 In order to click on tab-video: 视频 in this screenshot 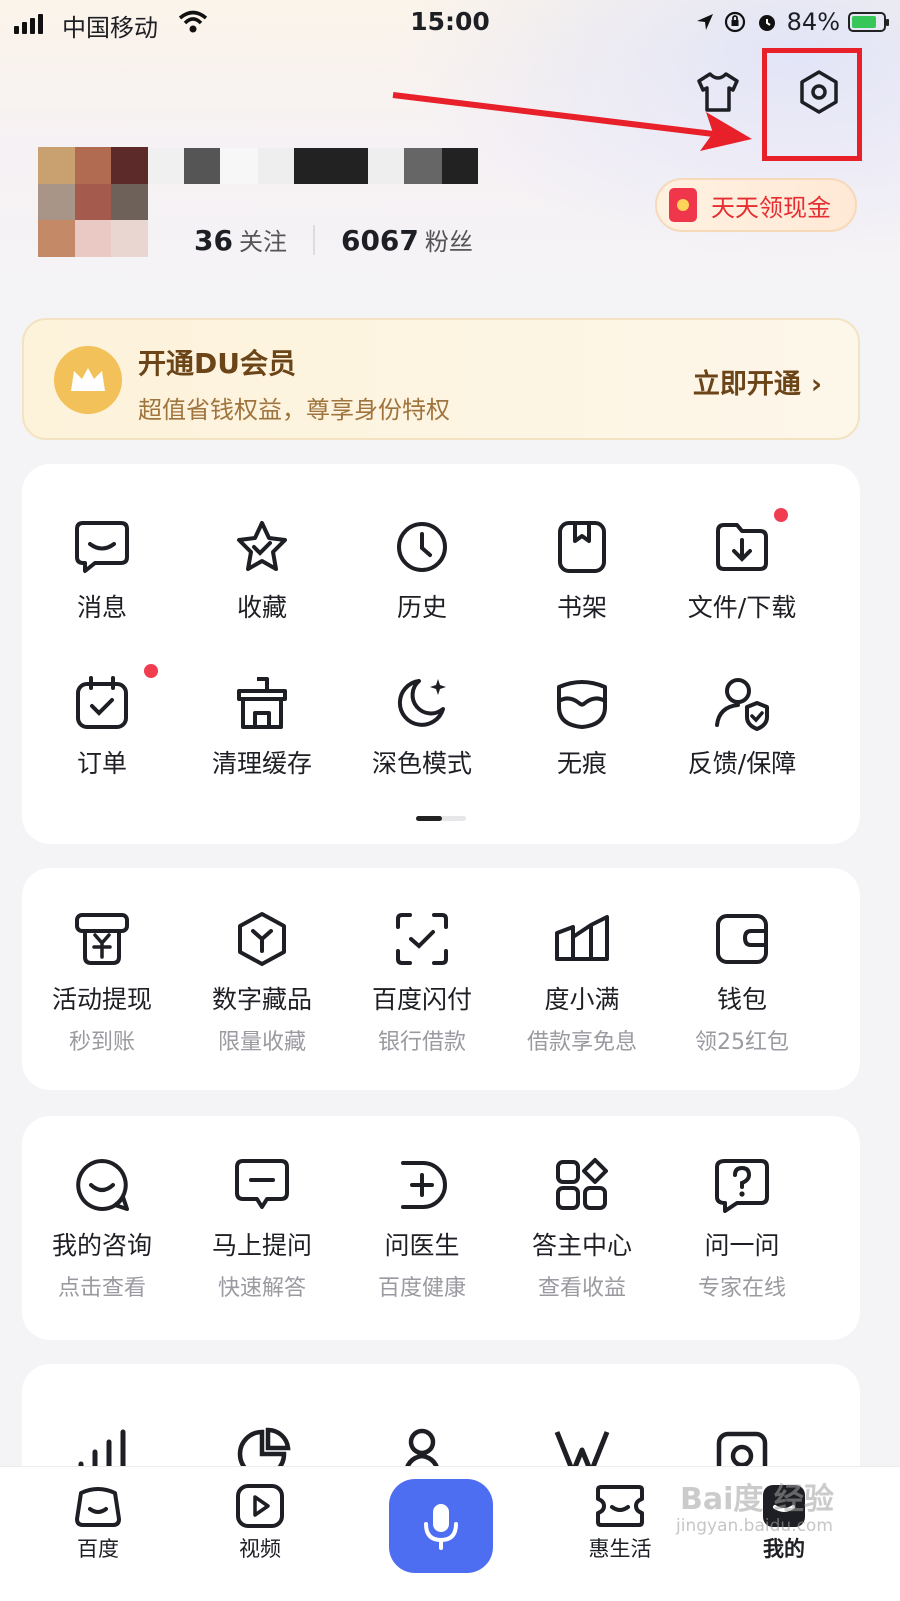, I will do `click(260, 1523)`.